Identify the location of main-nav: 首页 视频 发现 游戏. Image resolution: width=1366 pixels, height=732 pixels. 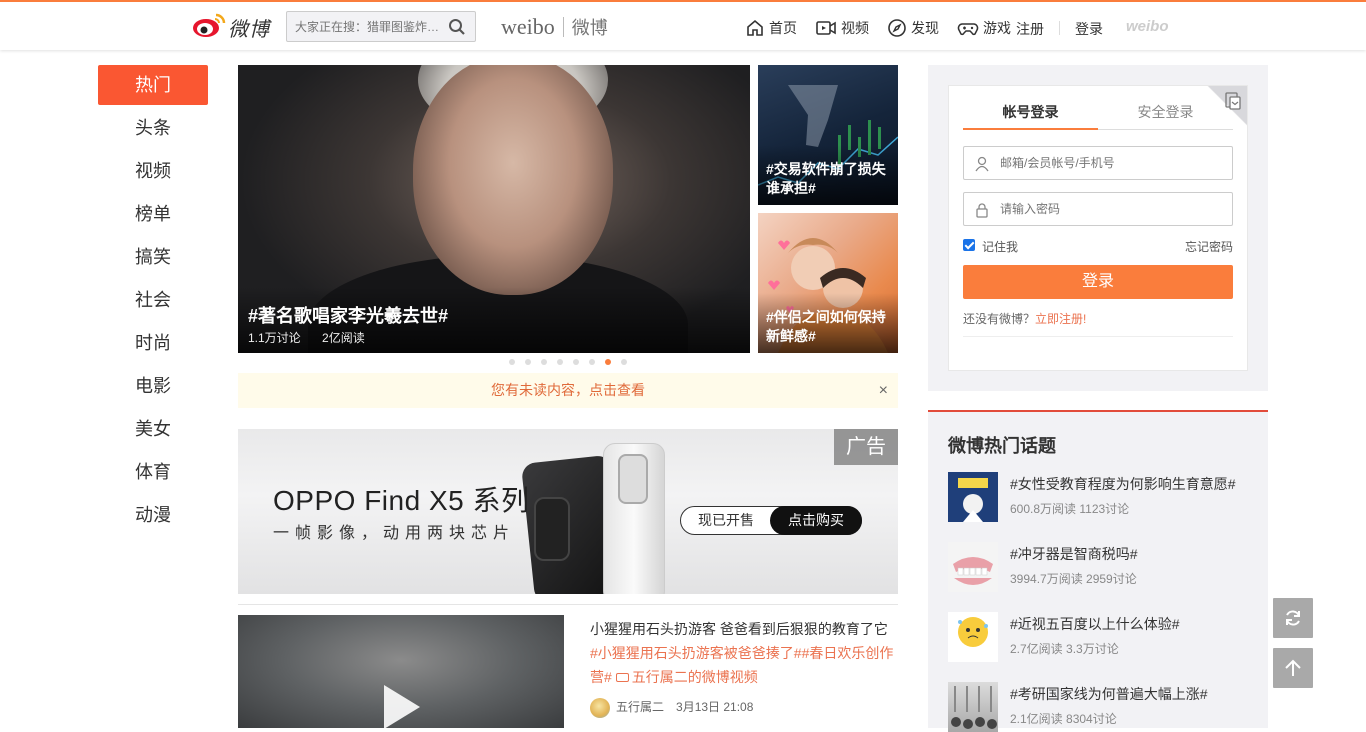
(887, 28).